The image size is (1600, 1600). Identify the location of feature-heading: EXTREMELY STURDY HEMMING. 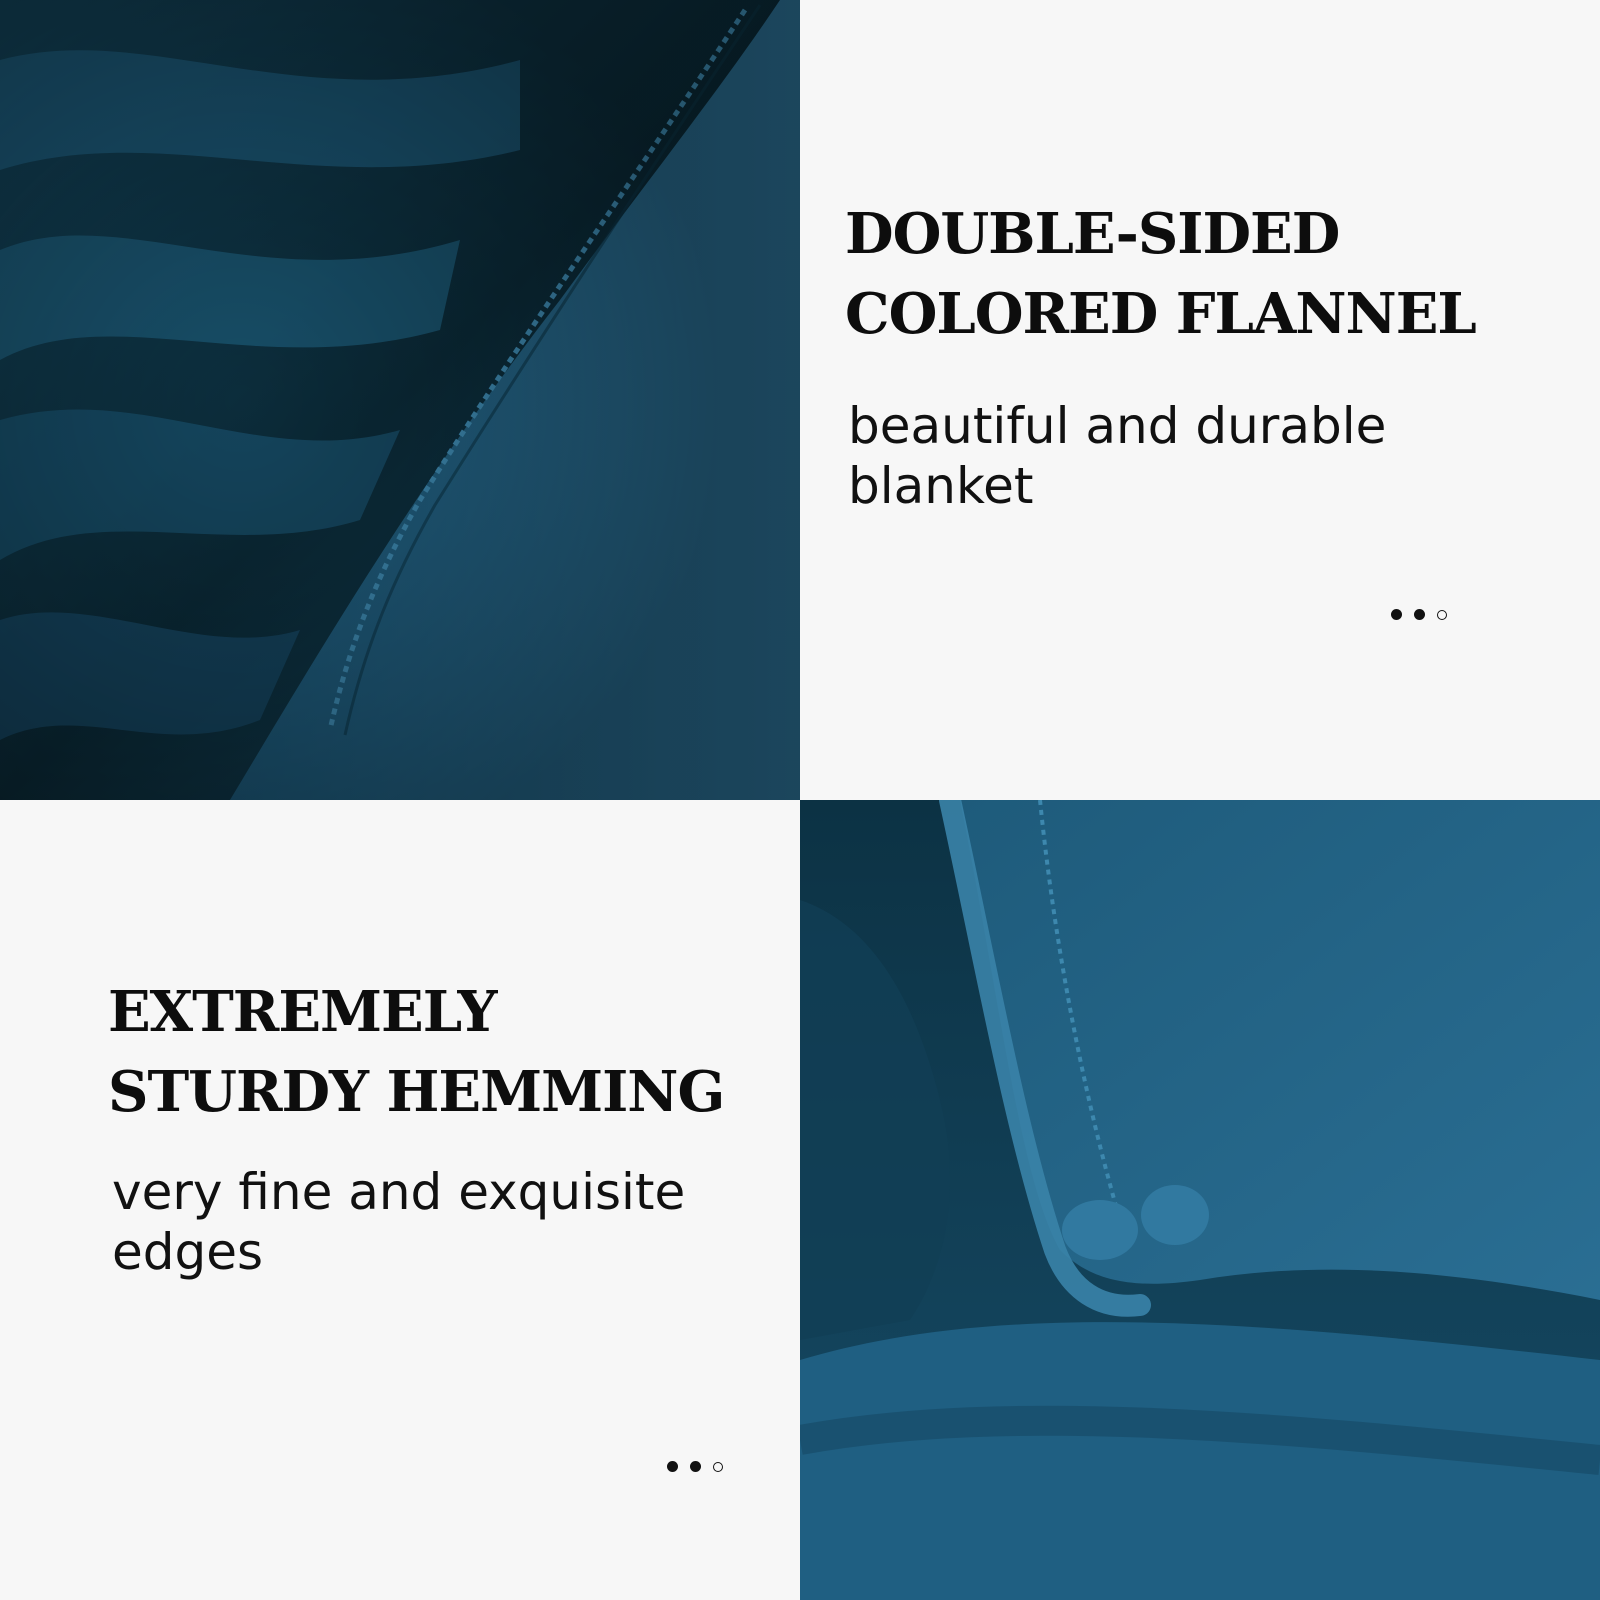
(416, 1052).